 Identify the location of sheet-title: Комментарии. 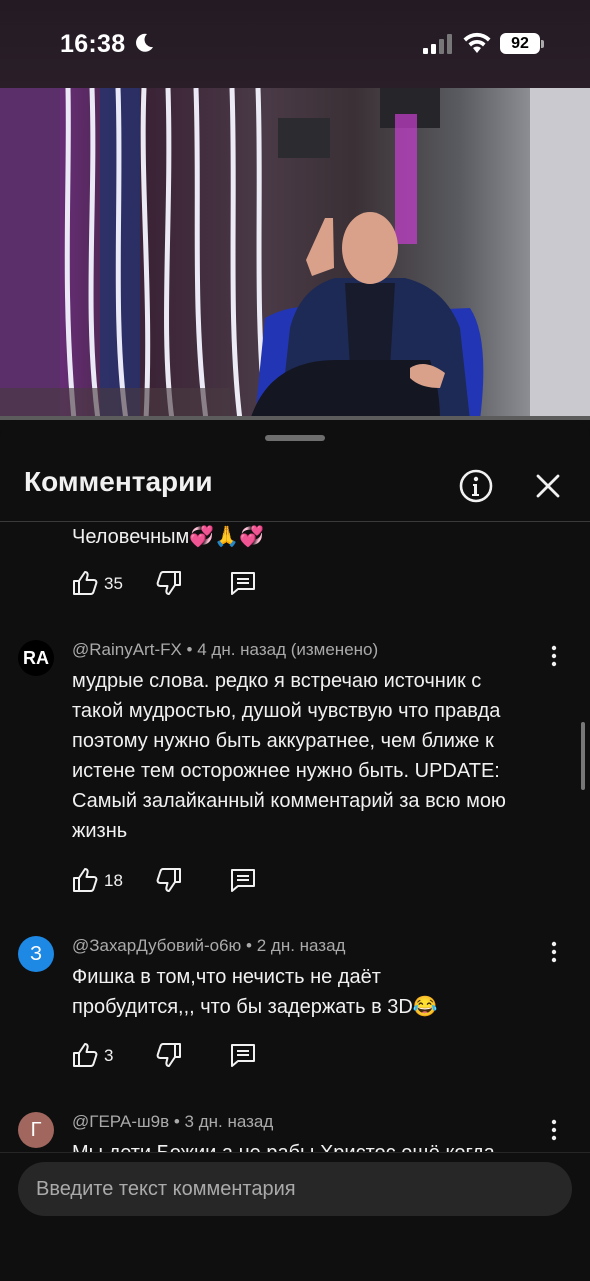
(118, 481).